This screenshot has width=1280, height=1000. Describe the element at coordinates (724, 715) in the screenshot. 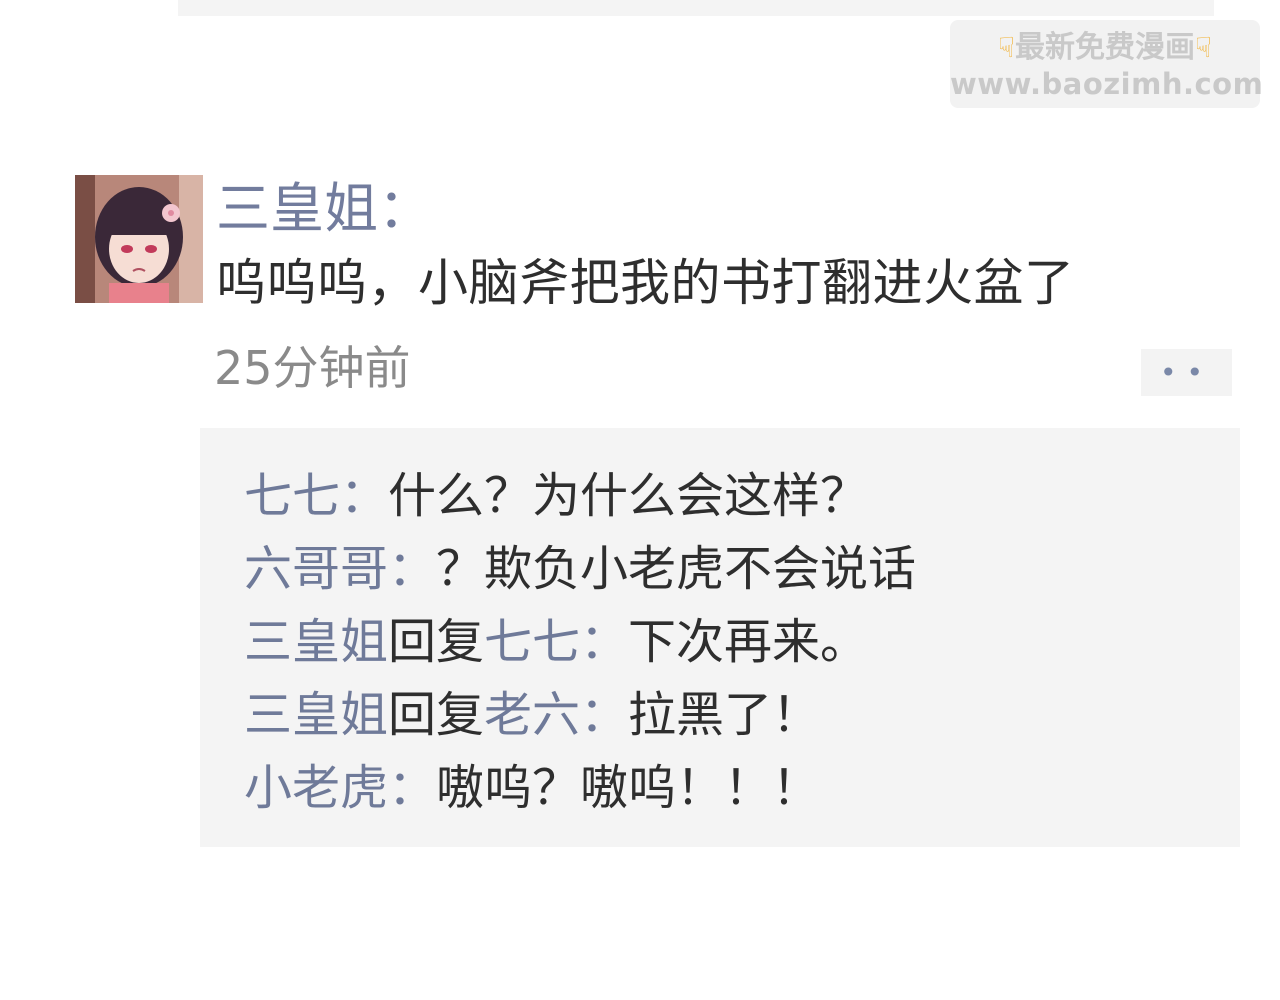

I see `reply-text: 拉黑了！` at that location.